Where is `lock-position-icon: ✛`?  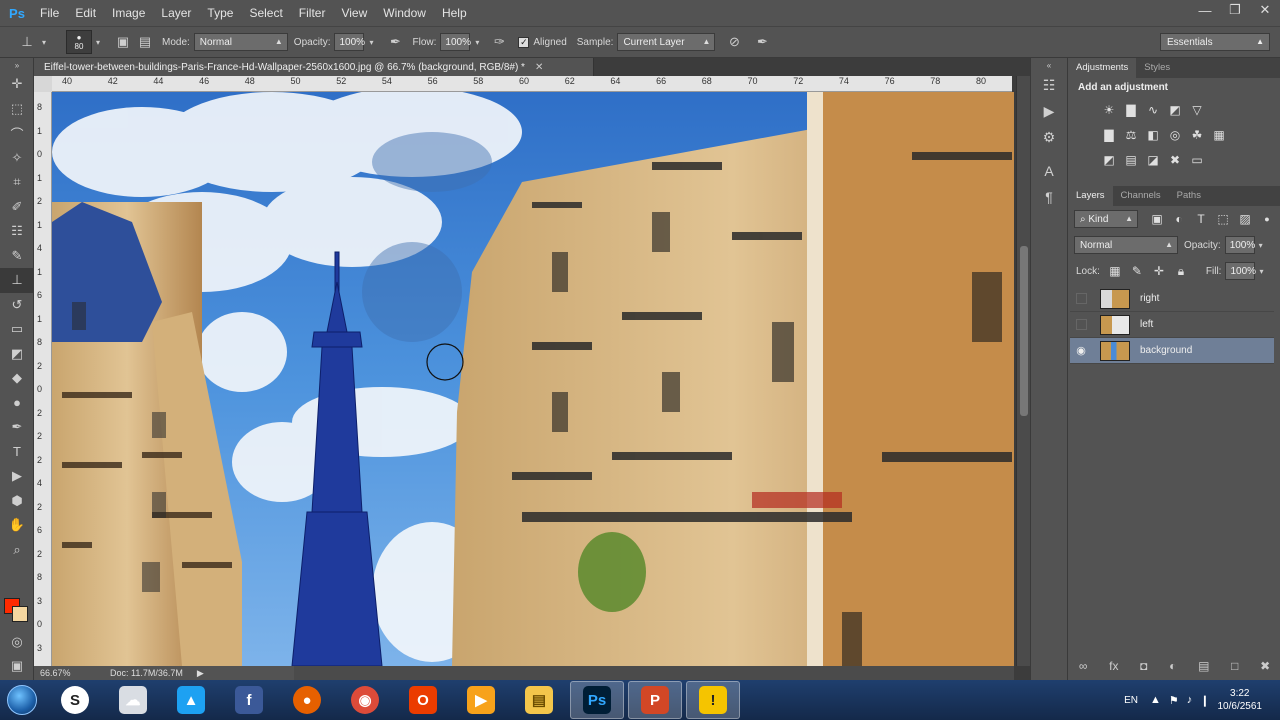 lock-position-icon: ✛ is located at coordinates (1159, 271).